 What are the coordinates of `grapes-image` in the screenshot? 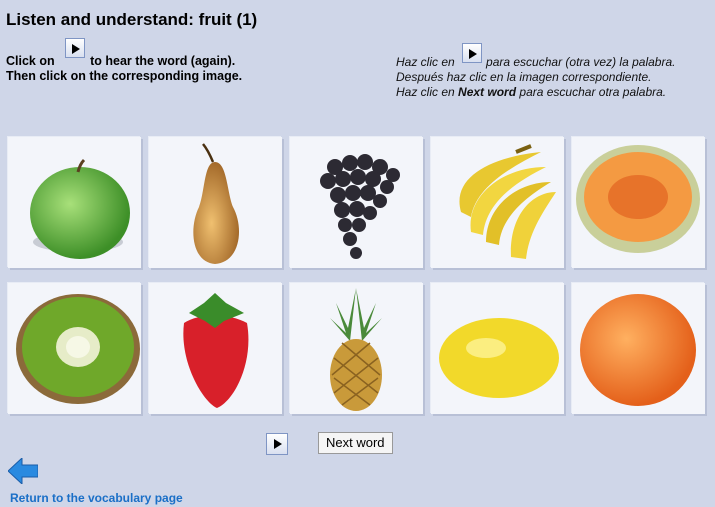 It's located at (356, 202).